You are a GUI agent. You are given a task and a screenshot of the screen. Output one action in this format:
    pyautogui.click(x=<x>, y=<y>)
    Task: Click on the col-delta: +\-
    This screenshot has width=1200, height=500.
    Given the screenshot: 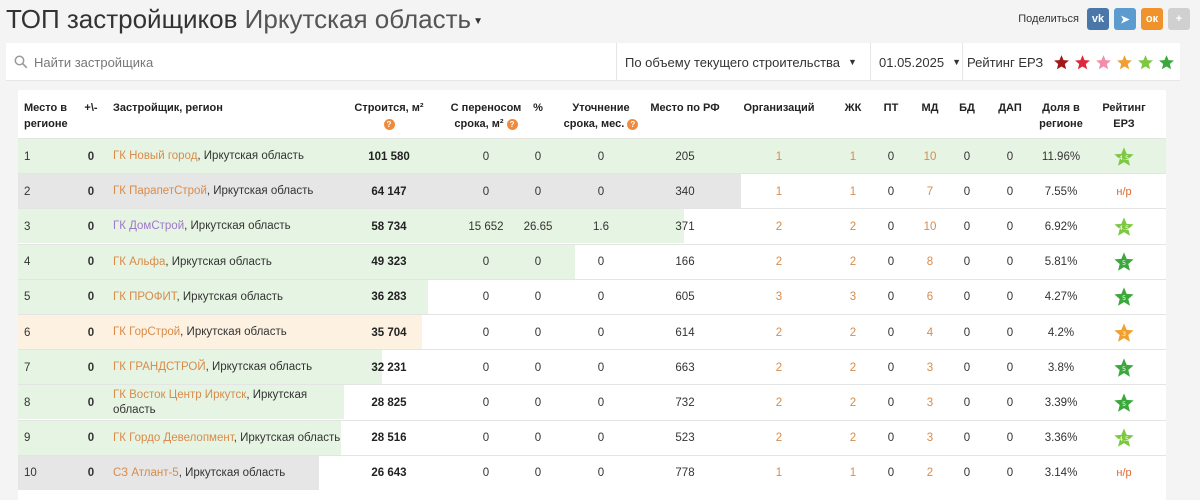 What is the action you would take?
    pyautogui.click(x=91, y=108)
    